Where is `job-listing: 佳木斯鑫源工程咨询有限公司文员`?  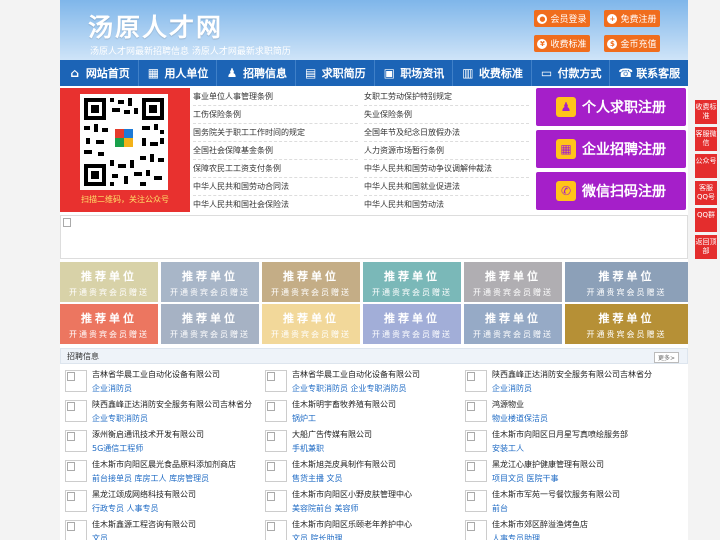
job-listing: 佳木斯鑫源工程咨询有限公司文员 is located at coordinates (160, 528).